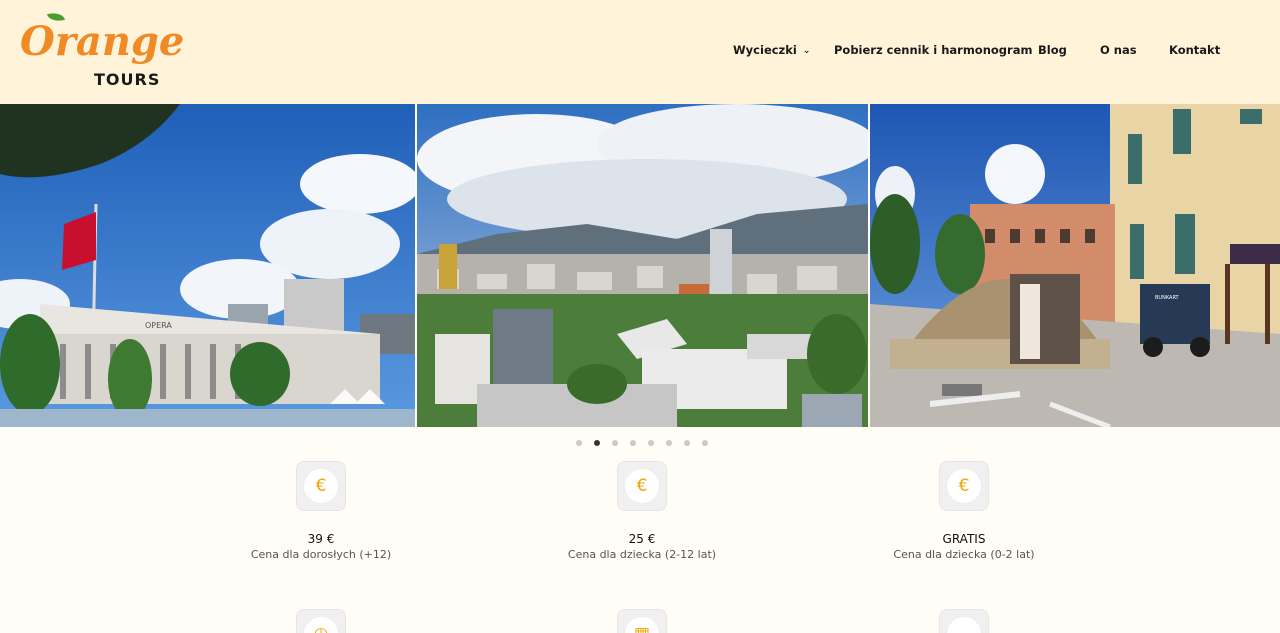 The height and width of the screenshot is (633, 1280). What do you see at coordinates (1167, 298) in the screenshot?
I see `bunkart-sign: BUNKART` at bounding box center [1167, 298].